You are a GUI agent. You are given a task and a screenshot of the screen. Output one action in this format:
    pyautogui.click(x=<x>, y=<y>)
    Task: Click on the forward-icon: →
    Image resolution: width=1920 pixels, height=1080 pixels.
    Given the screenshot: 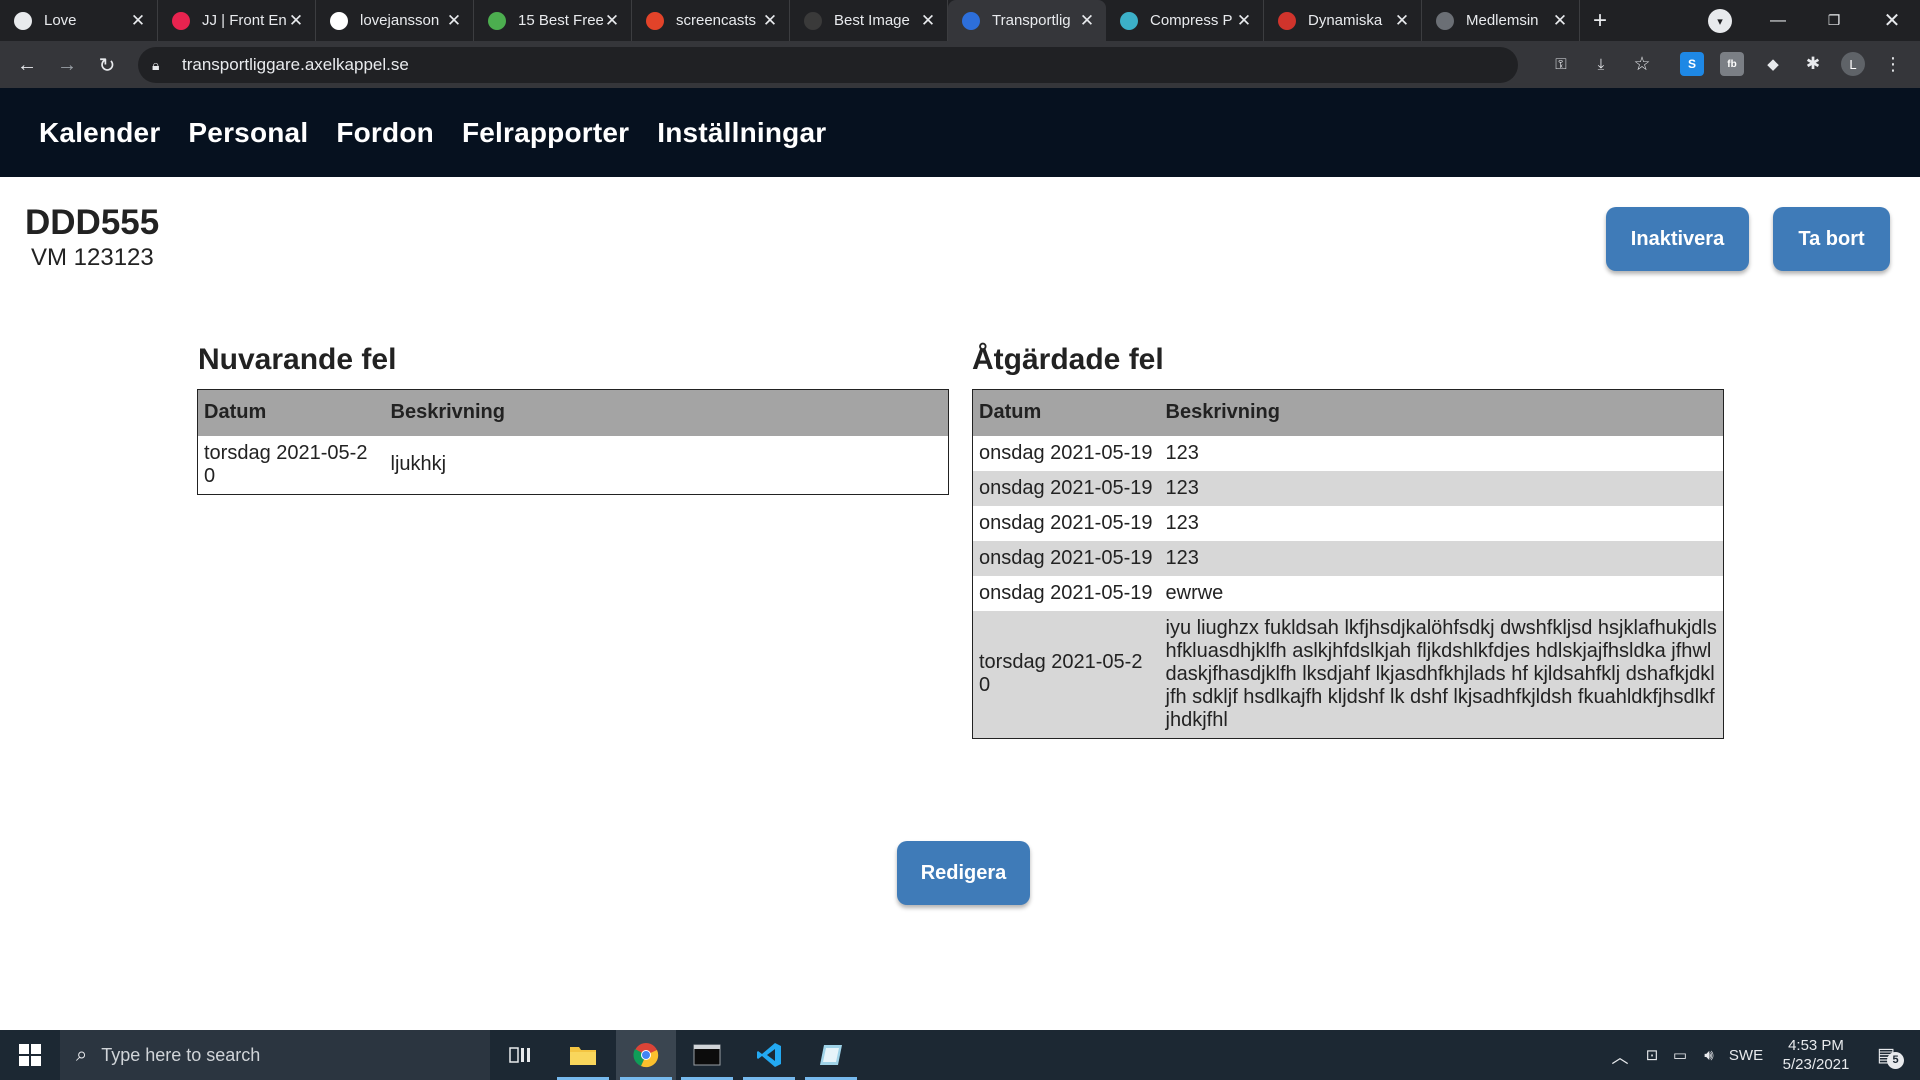 What is the action you would take?
    pyautogui.click(x=67, y=65)
    